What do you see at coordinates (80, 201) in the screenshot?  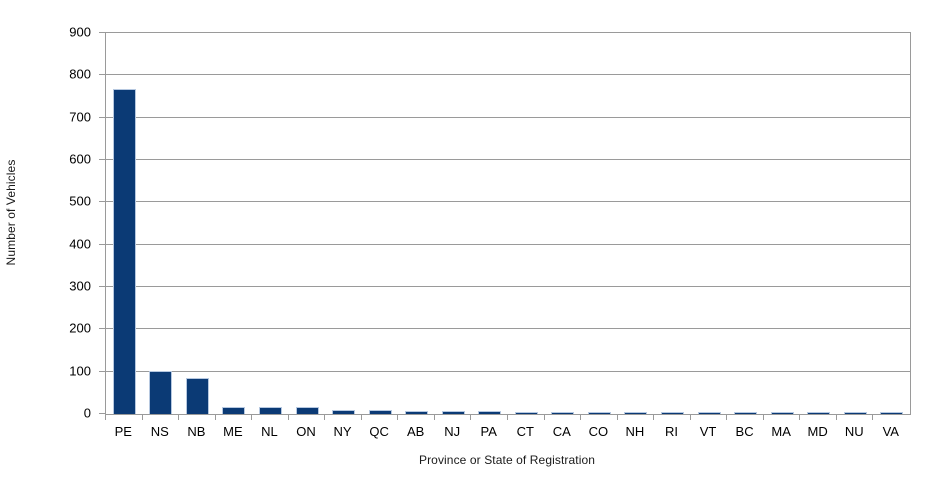 I see `y-axis-tick-label: 500` at bounding box center [80, 201].